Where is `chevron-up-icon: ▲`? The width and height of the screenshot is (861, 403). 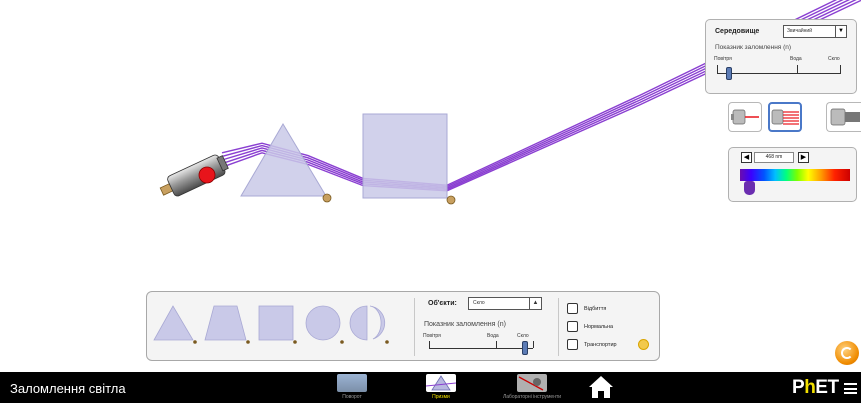
chevron-up-icon: ▲ is located at coordinates (535, 303).